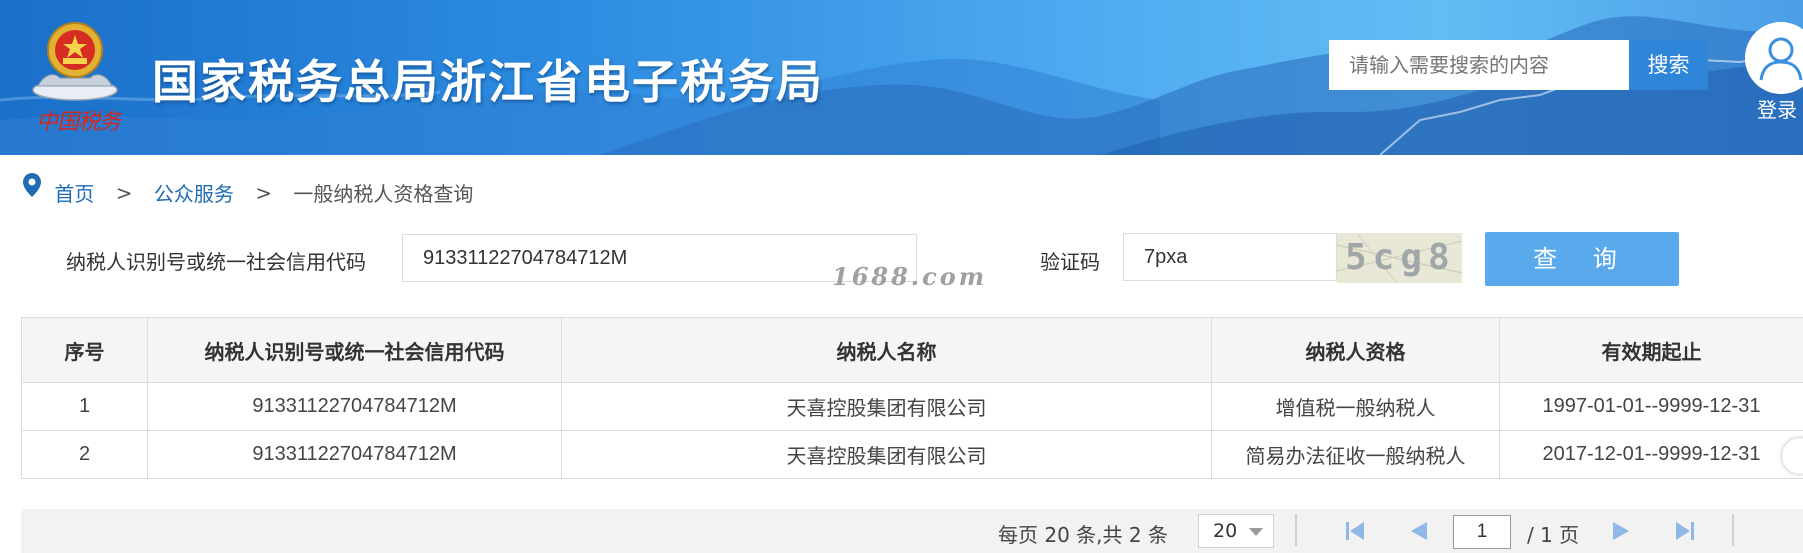  Describe the element at coordinates (1479, 65) in the screenshot. I see `search-input` at that location.